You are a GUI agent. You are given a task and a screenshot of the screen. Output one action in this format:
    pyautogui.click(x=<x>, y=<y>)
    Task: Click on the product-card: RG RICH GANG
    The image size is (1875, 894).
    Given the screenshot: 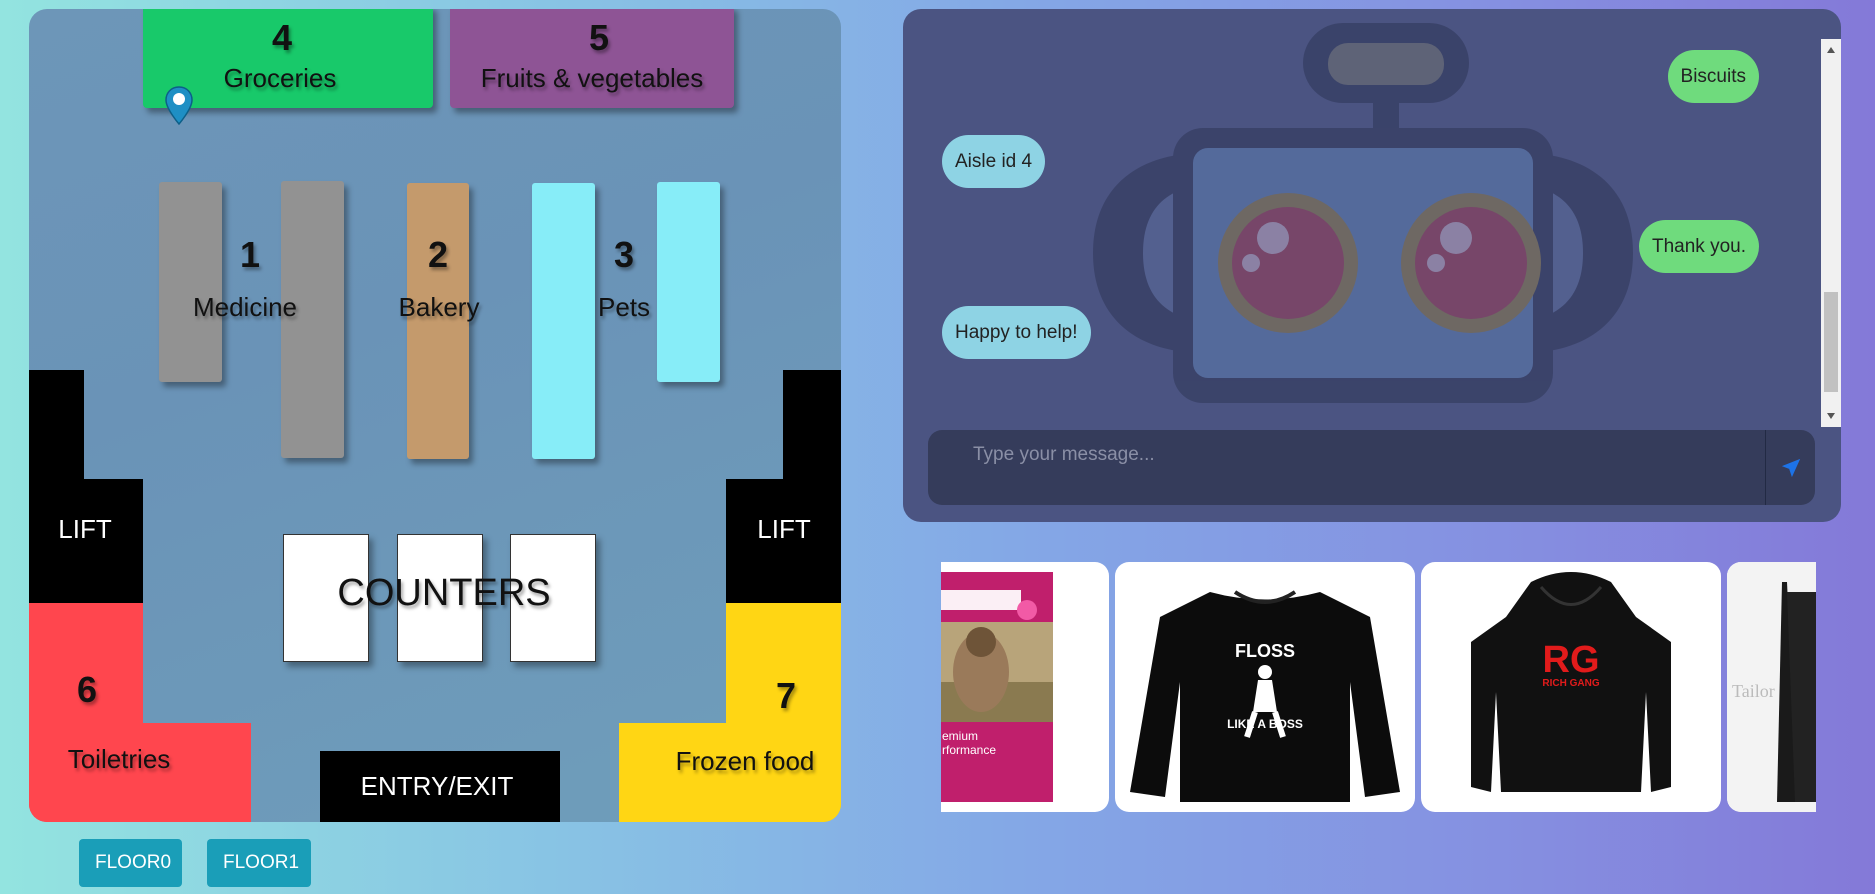 What is the action you would take?
    pyautogui.click(x=1571, y=687)
    